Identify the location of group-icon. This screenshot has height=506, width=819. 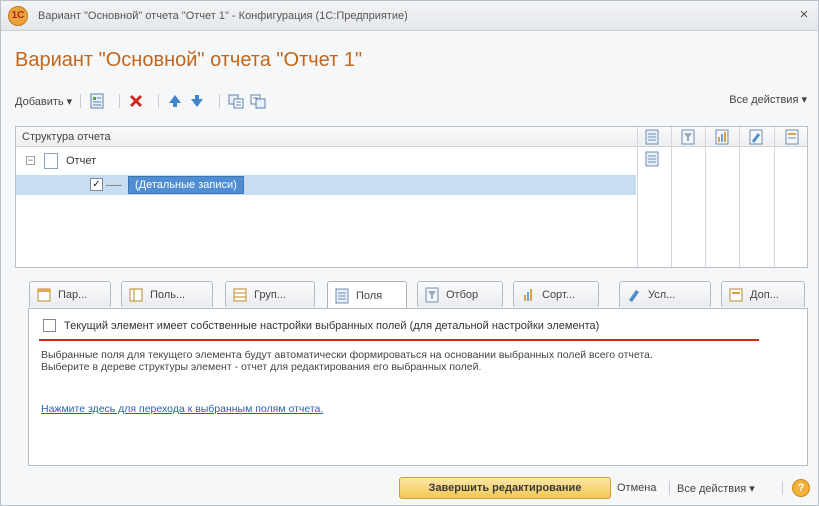
(236, 101).